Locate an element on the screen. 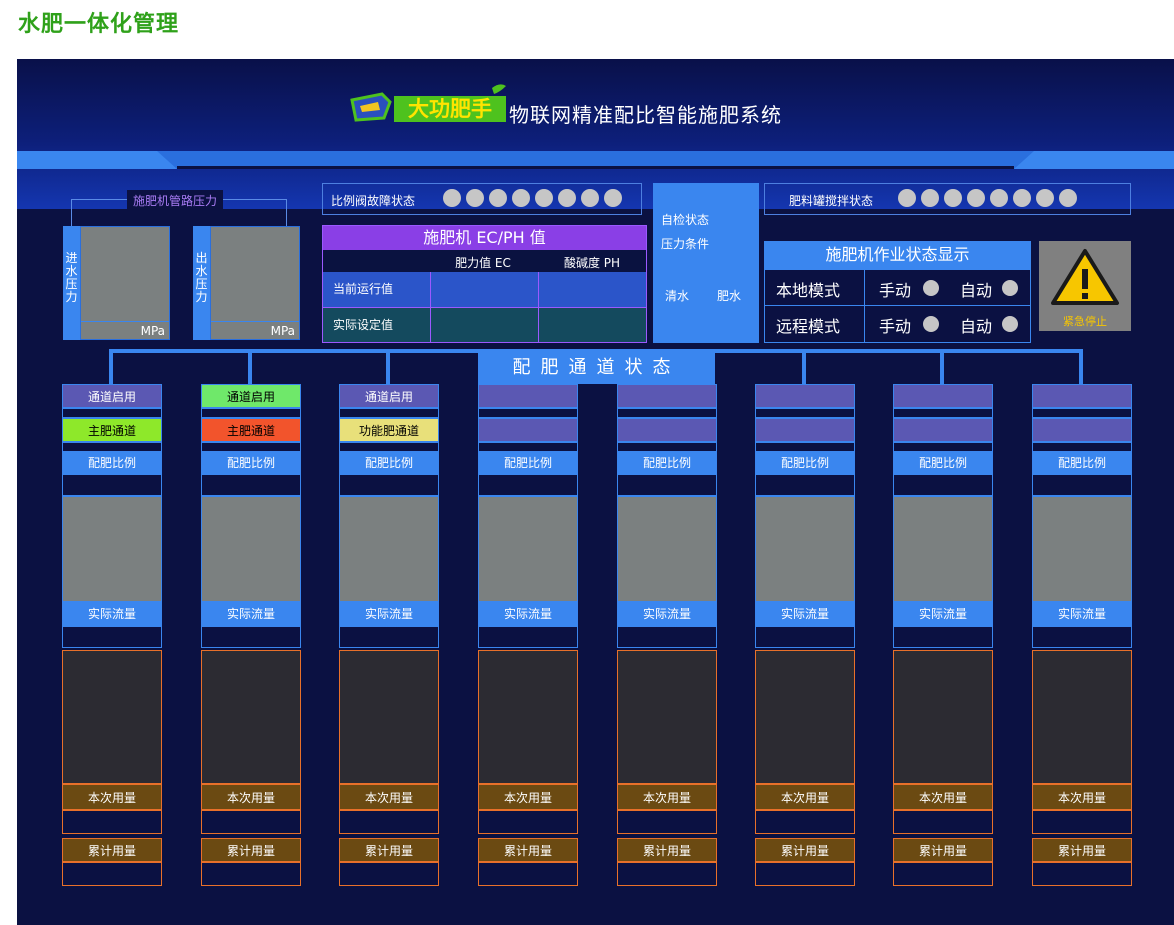 This screenshot has height=925, width=1174. warning-icon is located at coordinates (1085, 277).